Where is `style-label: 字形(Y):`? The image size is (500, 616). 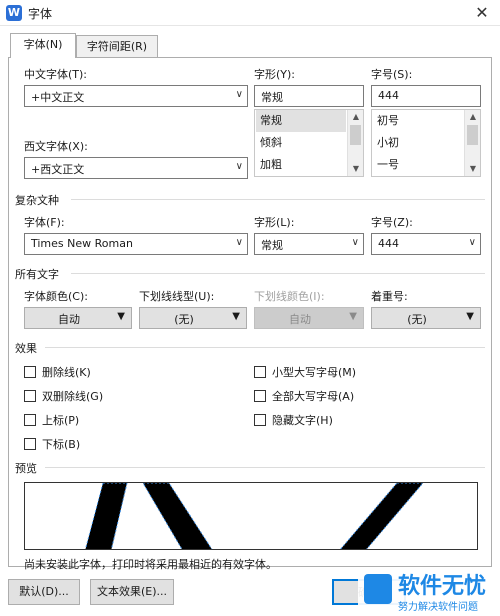
style-label: 字形(Y): is located at coordinates (275, 74).